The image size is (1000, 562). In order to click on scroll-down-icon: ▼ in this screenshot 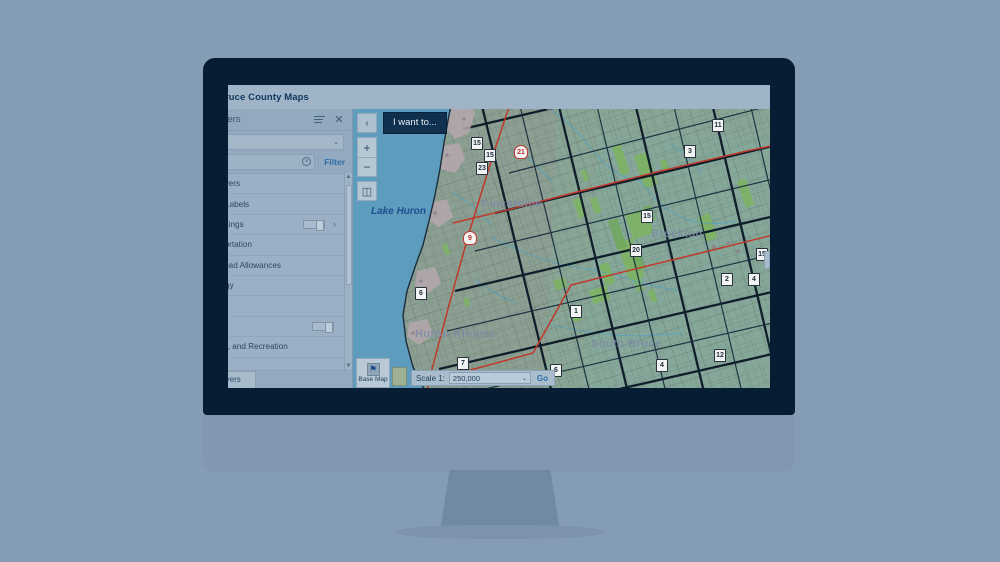, I will do `click(349, 366)`.